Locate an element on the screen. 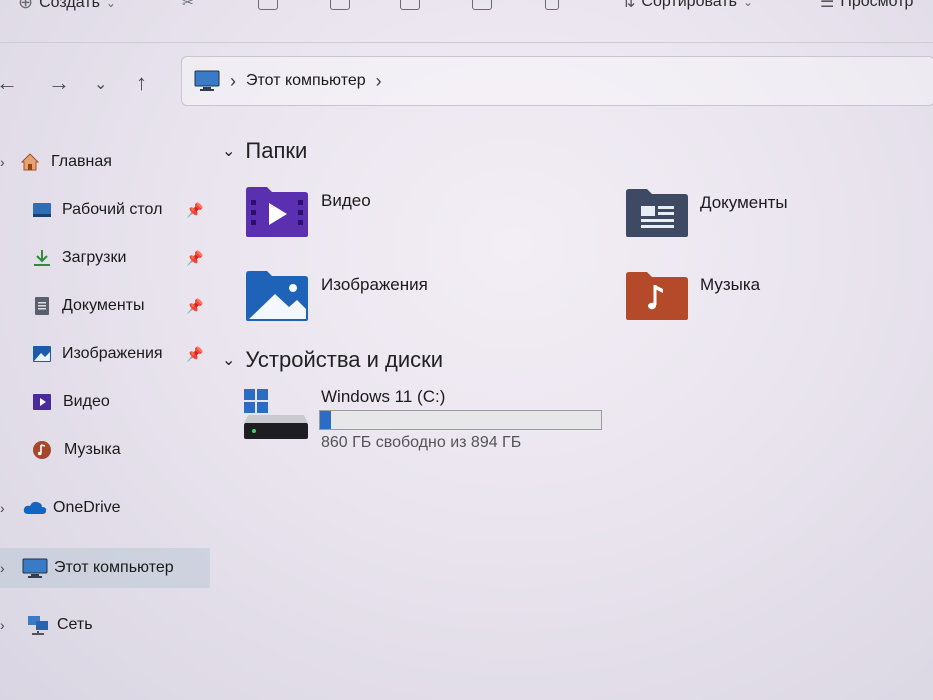 This screenshot has width=933, height=700. paste-icon is located at coordinates (340, 5).